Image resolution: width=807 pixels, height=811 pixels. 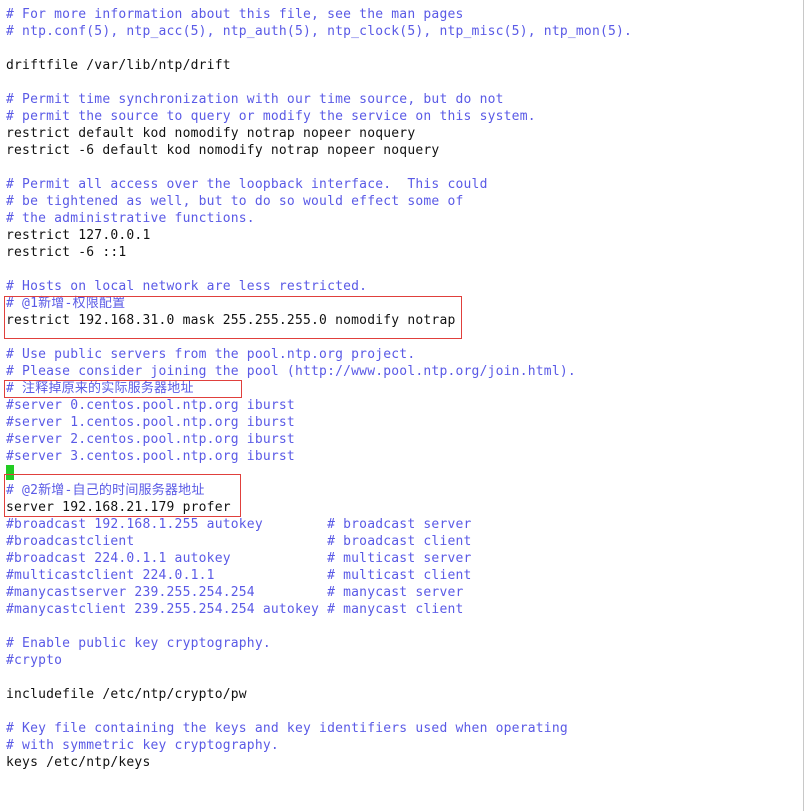 I want to click on comment-line: # with symmetric key cryptography., so click(x=319, y=745).